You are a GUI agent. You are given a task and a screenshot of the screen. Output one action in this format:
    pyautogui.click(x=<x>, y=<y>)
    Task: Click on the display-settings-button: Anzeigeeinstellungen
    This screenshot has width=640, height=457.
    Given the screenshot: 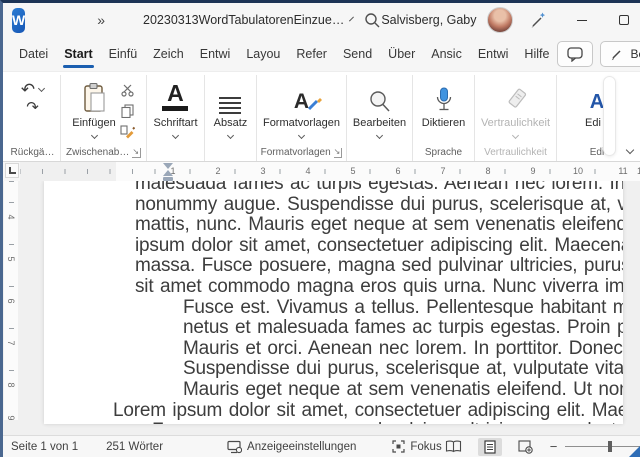 What is the action you would take?
    pyautogui.click(x=291, y=447)
    